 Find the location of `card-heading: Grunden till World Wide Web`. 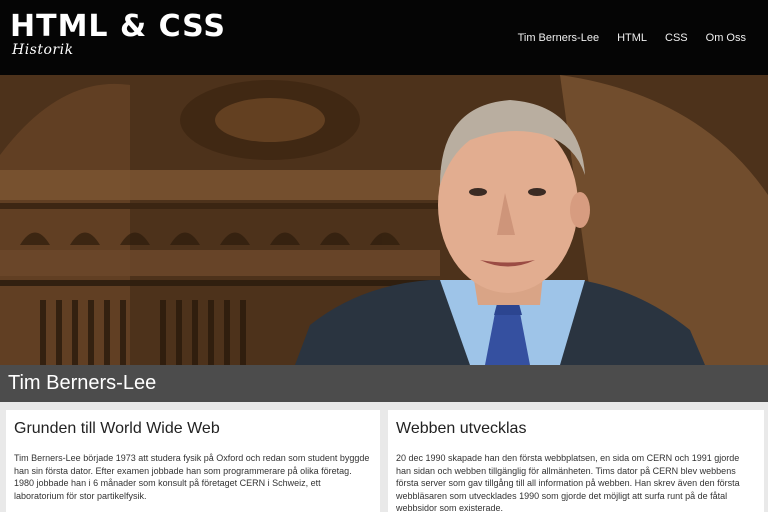

card-heading: Grunden till World Wide Web is located at coordinates (117, 428).